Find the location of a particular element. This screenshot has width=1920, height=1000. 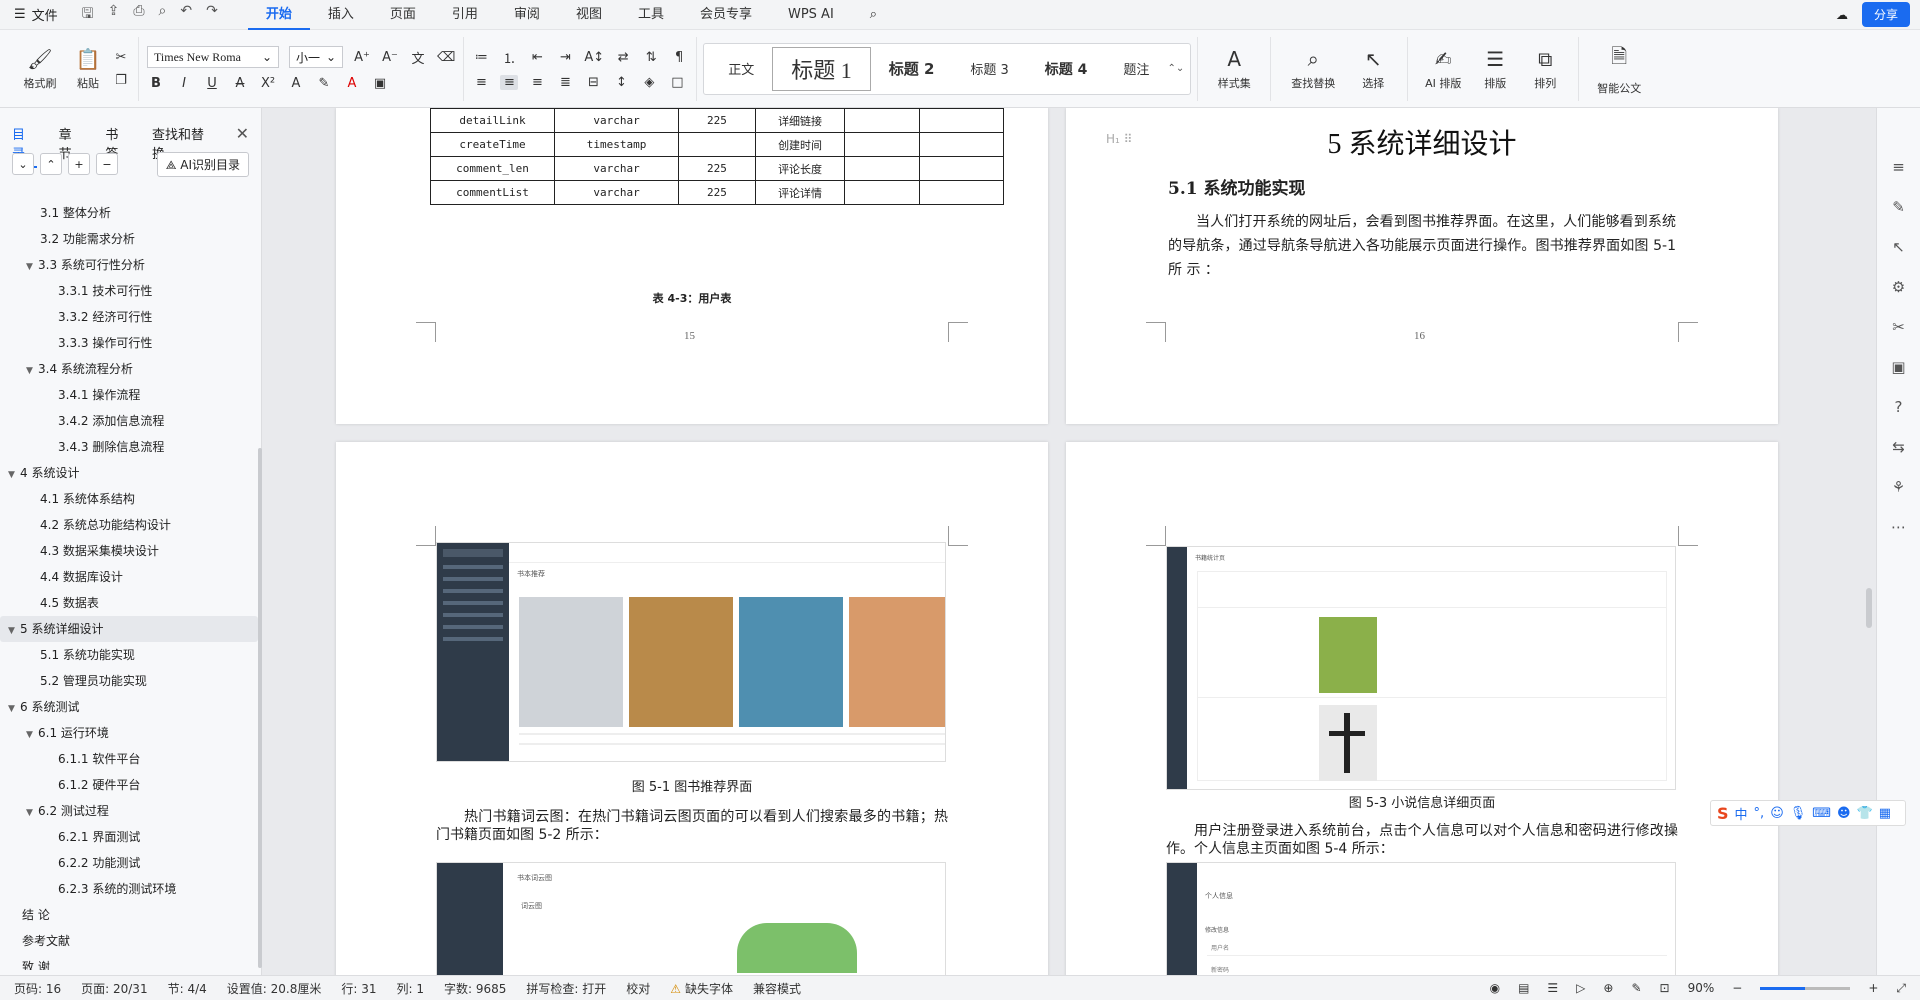

style-heading-4: 标题 4 is located at coordinates (1066, 69).